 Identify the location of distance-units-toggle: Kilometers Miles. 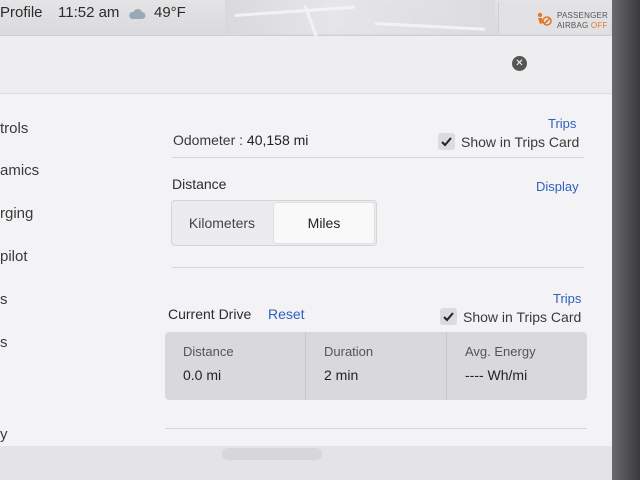
(274, 223).